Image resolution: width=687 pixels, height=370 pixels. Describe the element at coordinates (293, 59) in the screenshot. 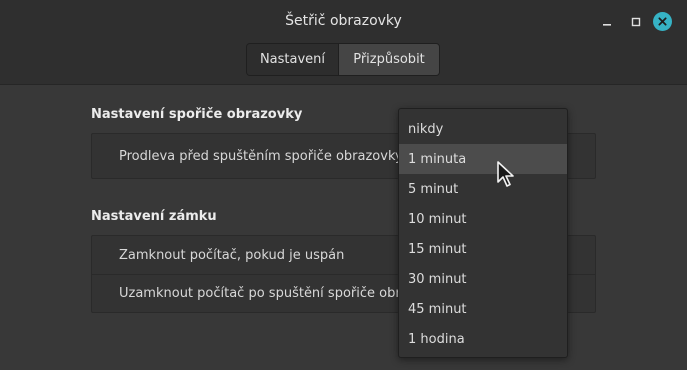

I see `tab-settings: Nastavení` at that location.